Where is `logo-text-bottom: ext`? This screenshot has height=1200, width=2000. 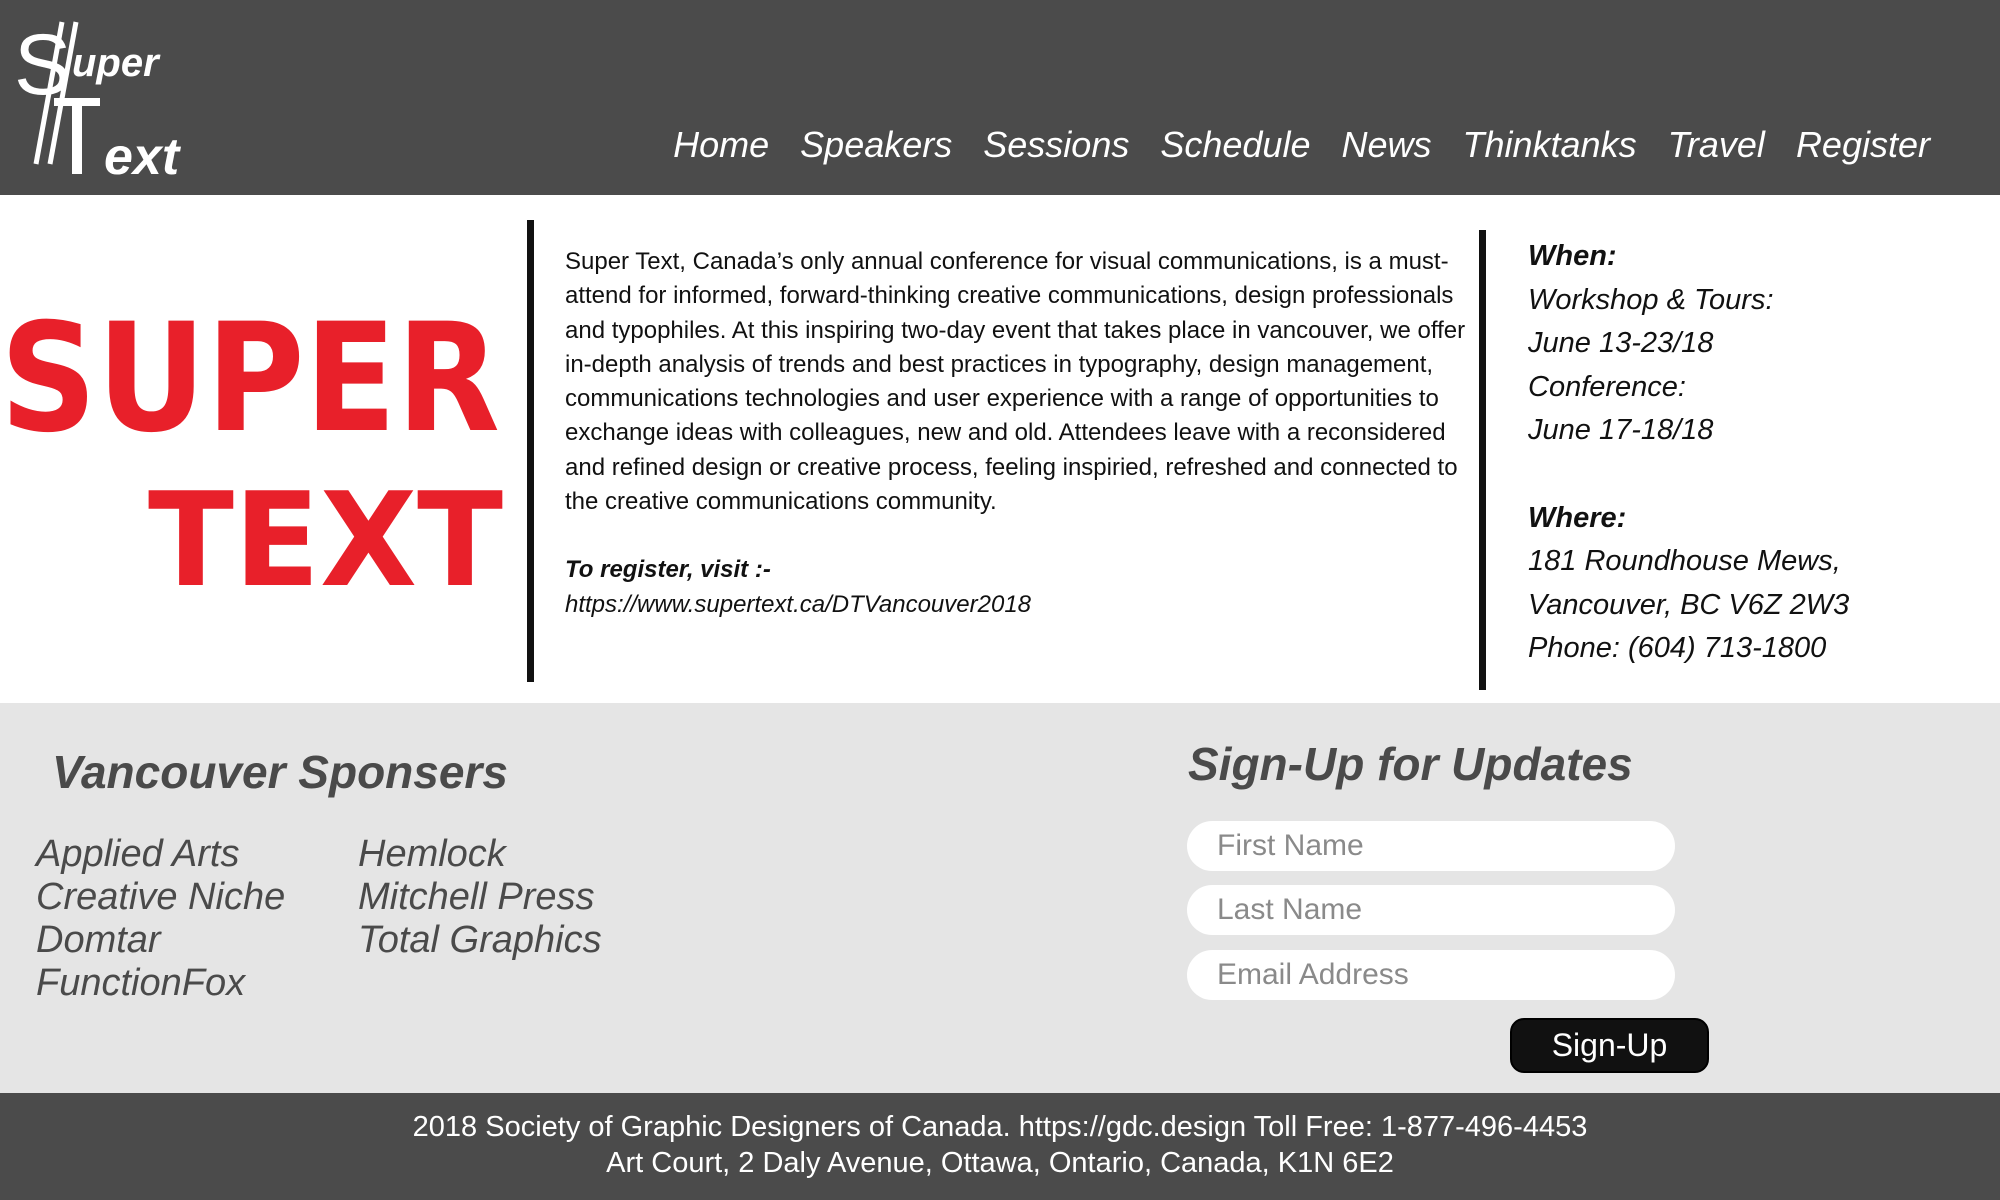
logo-text-bottom: ext is located at coordinates (143, 156).